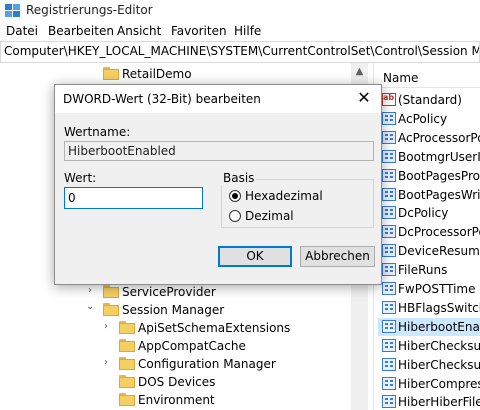  Describe the element at coordinates (157, 74) in the screenshot. I see `tree-item-label: RetailDemo` at that location.